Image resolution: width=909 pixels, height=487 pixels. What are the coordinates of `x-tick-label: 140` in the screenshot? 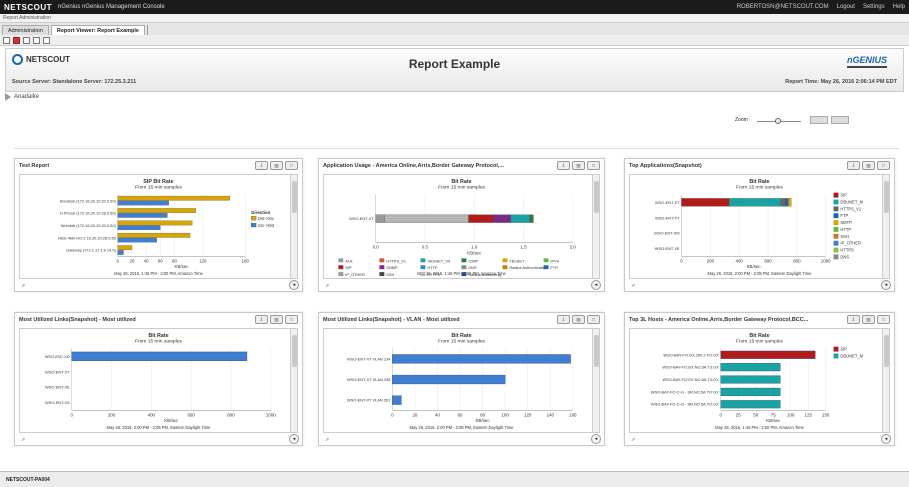 It's located at (551, 414).